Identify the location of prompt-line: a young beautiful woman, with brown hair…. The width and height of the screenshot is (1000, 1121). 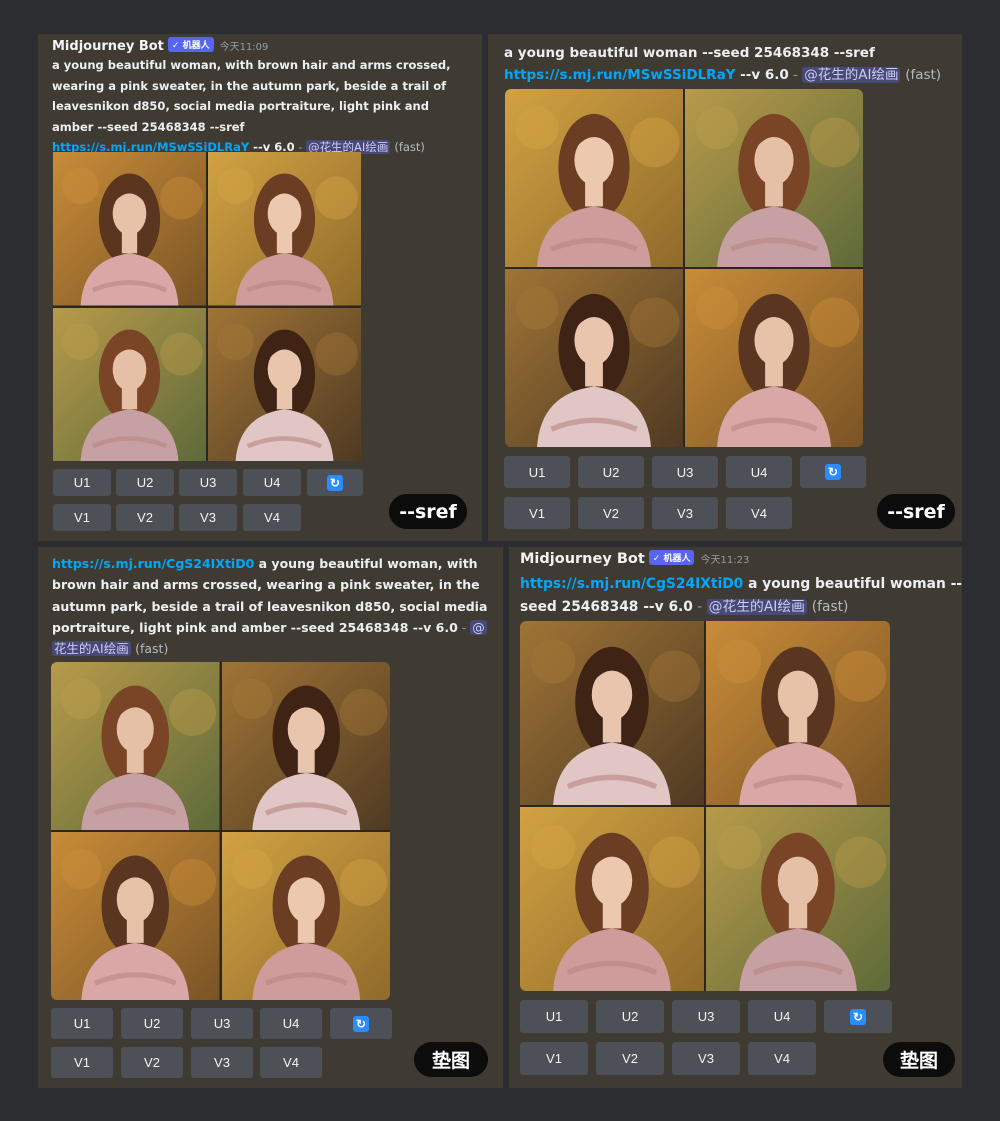
(251, 65).